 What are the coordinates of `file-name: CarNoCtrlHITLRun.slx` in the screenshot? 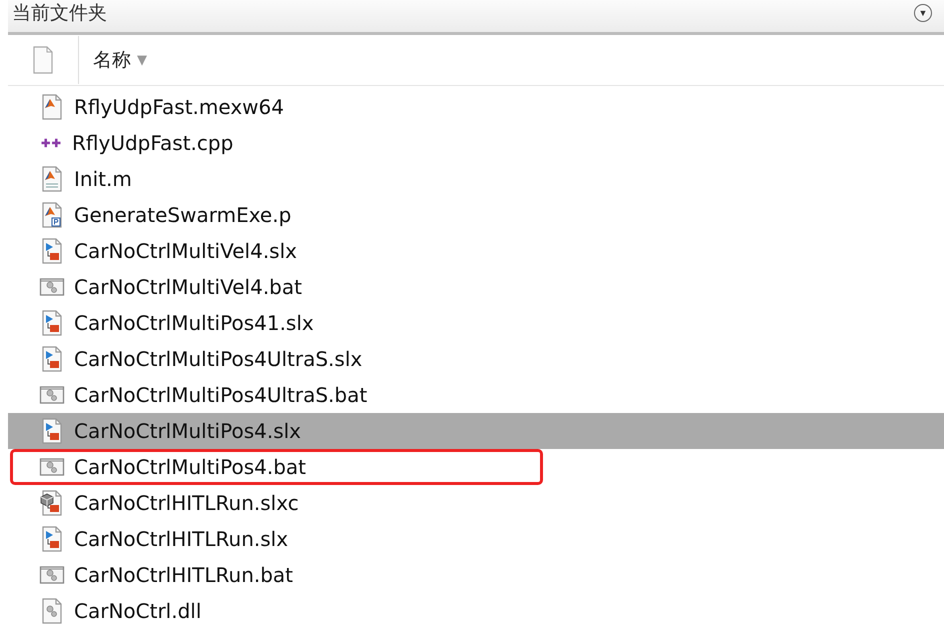 It's located at (181, 539).